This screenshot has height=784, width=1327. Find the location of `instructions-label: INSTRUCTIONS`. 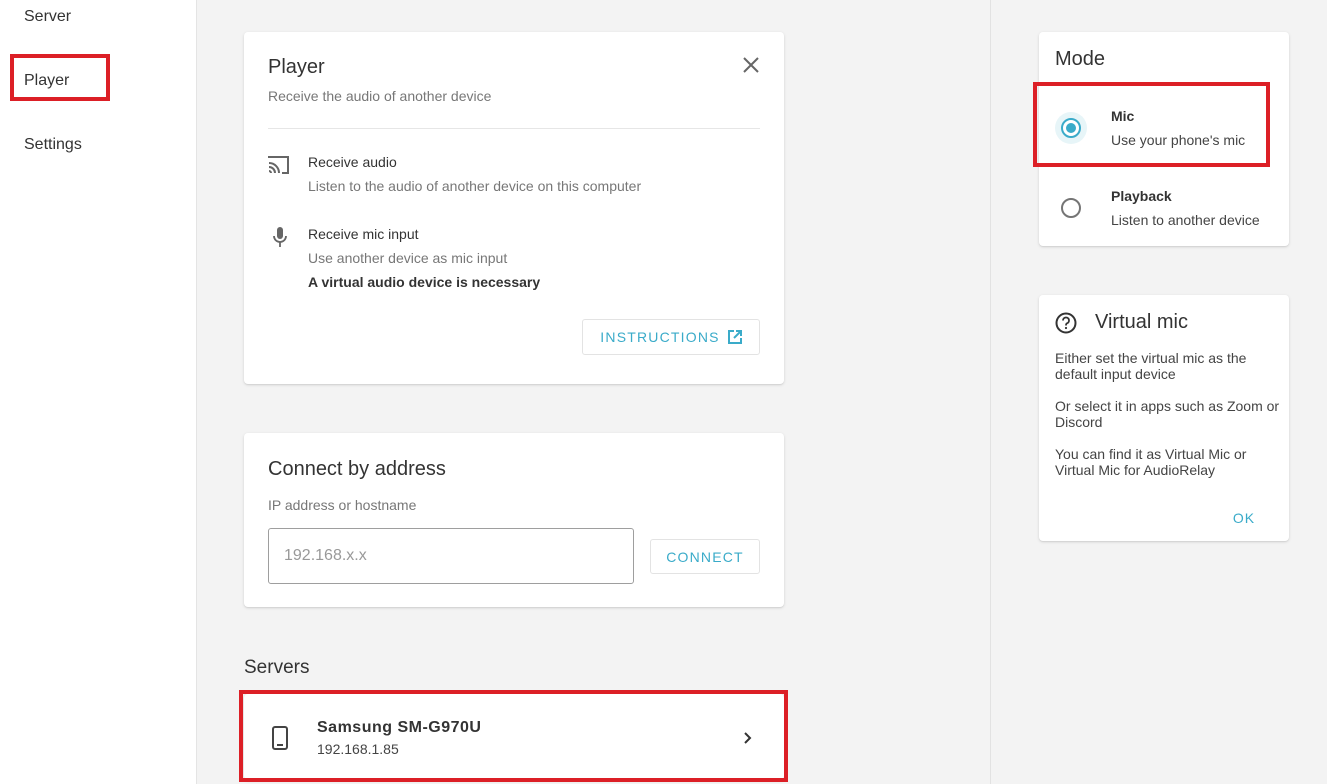

instructions-label: INSTRUCTIONS is located at coordinates (660, 337).